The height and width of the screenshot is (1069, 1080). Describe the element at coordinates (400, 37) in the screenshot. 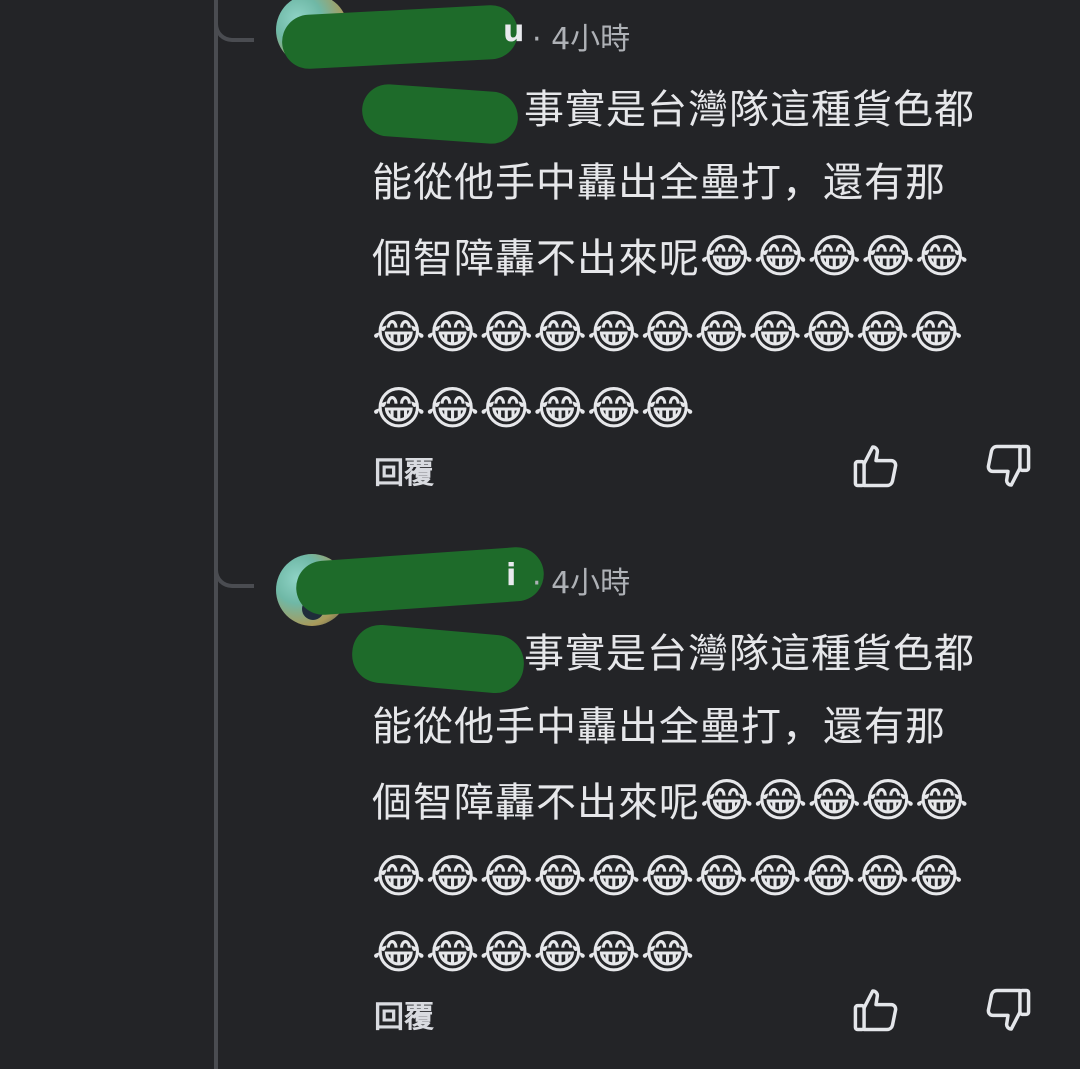

I see `redacted-username` at that location.